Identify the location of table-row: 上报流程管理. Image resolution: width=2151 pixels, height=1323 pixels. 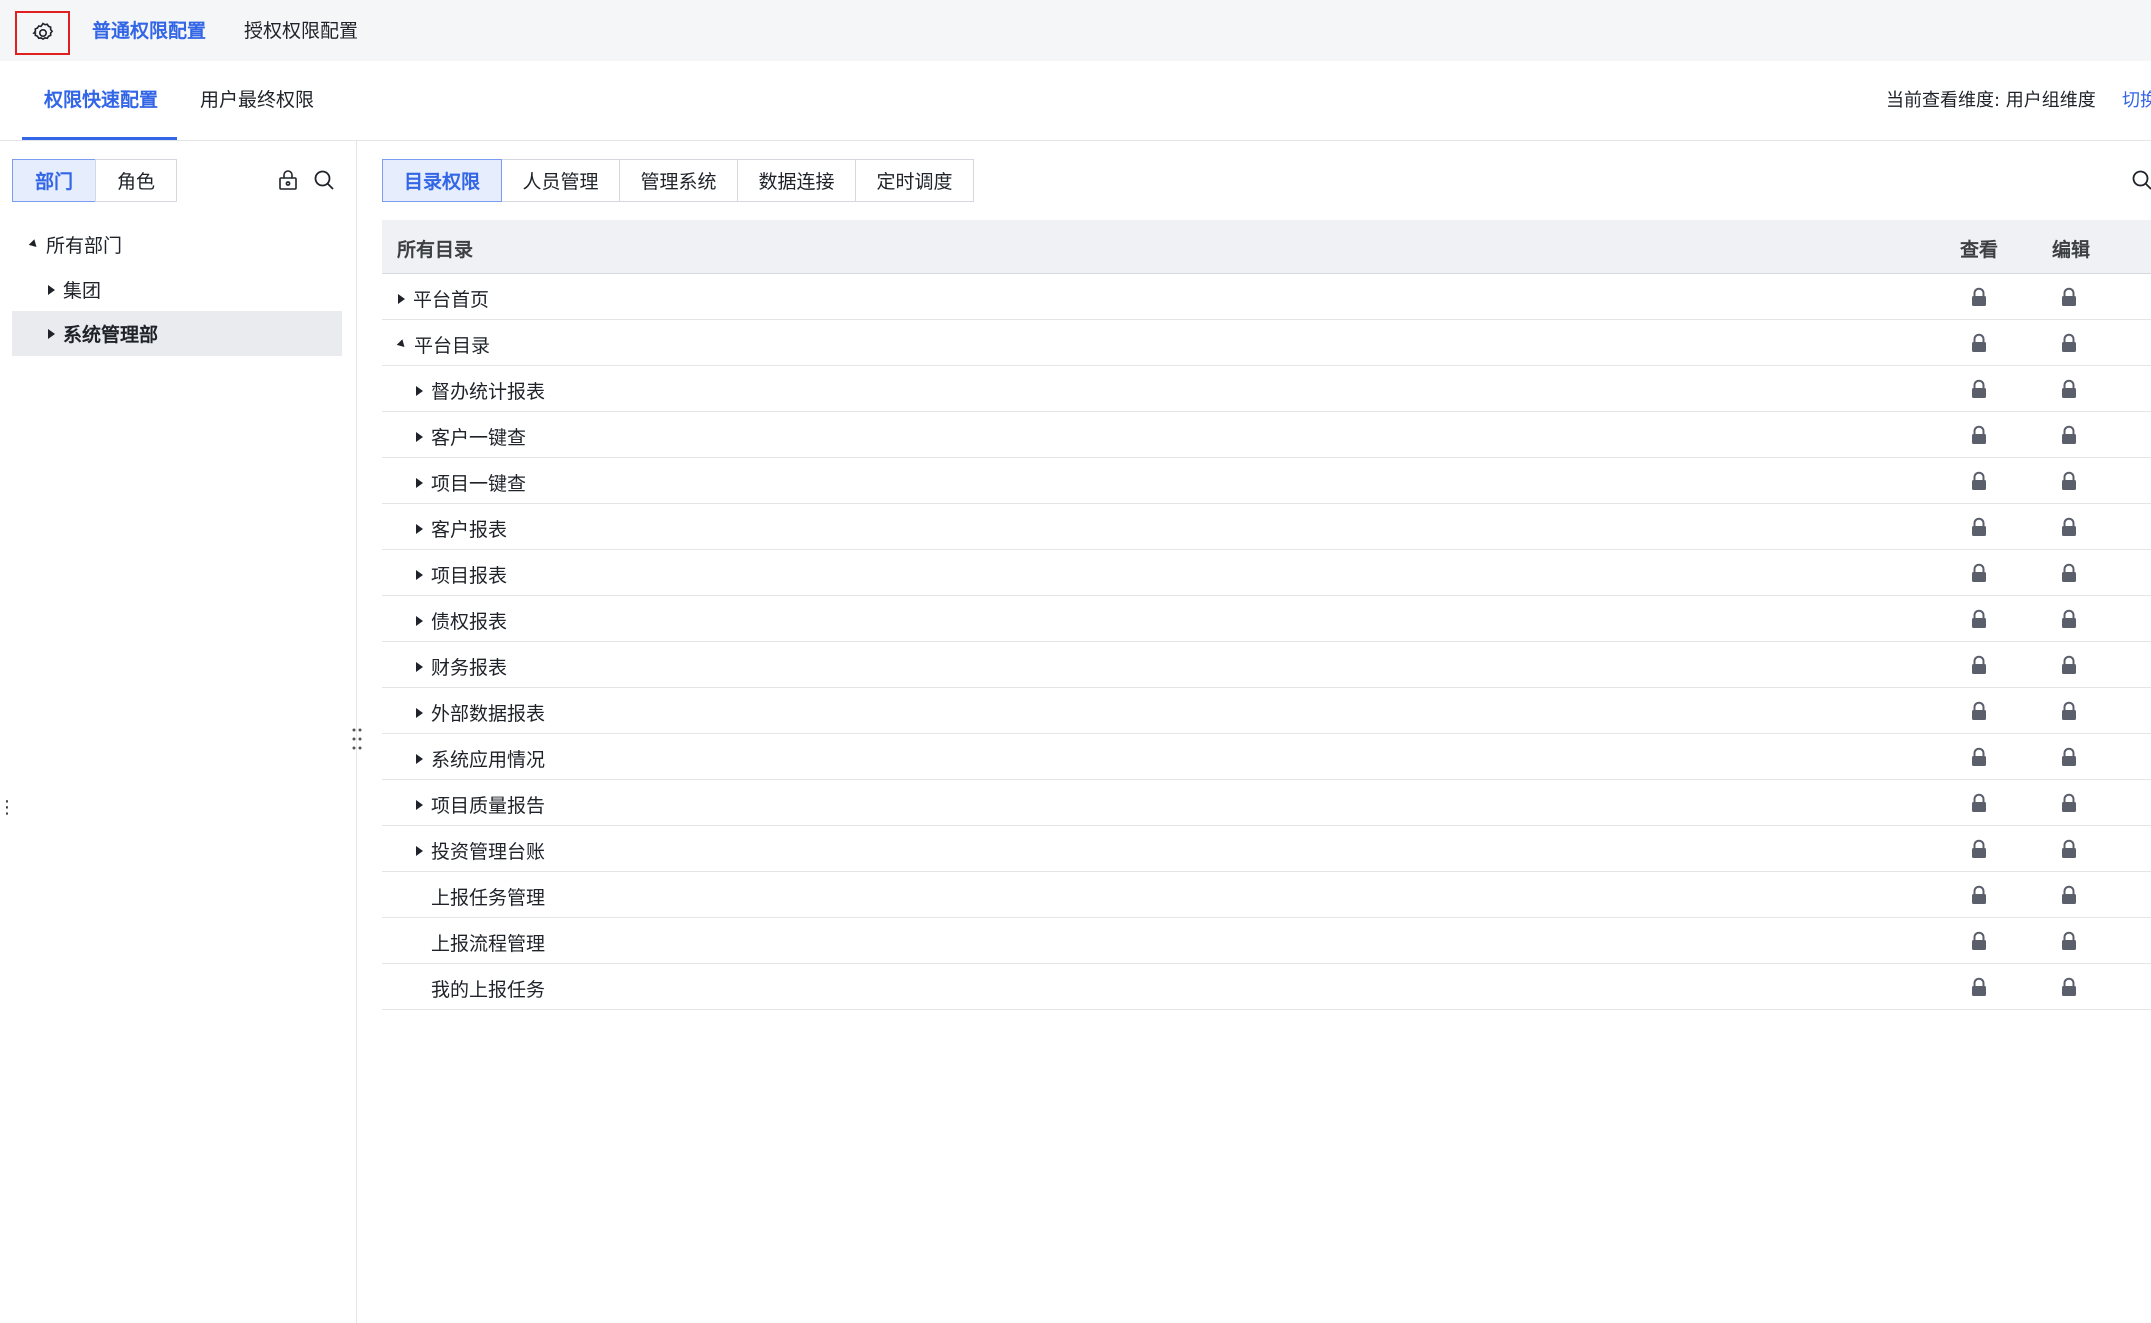
(1266, 941).